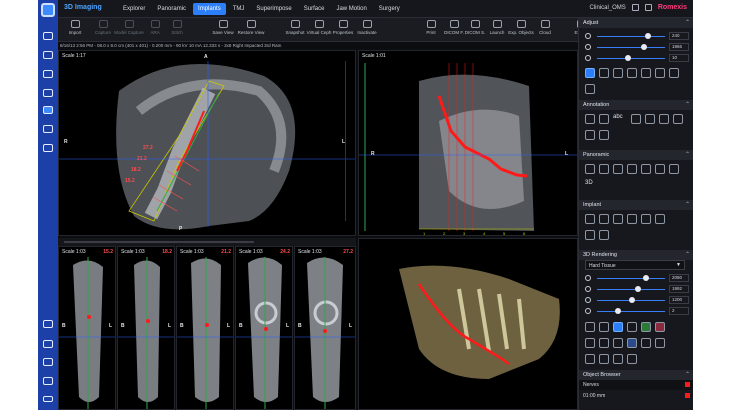  What do you see at coordinates (604, 343) in the screenshot?
I see `clip-icon` at bounding box center [604, 343].